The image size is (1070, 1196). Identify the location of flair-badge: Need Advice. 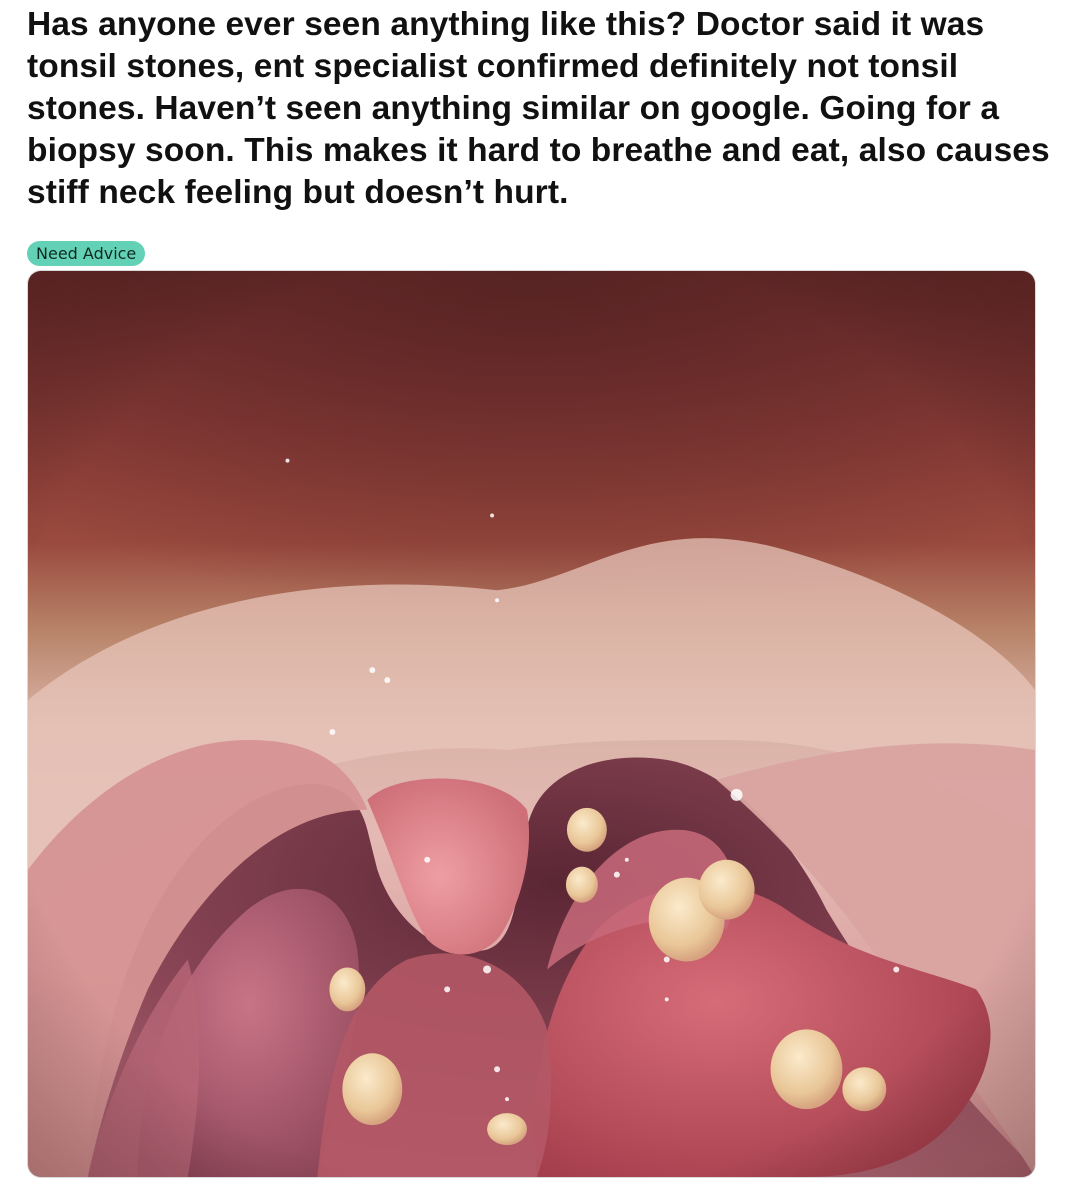
(86, 253).